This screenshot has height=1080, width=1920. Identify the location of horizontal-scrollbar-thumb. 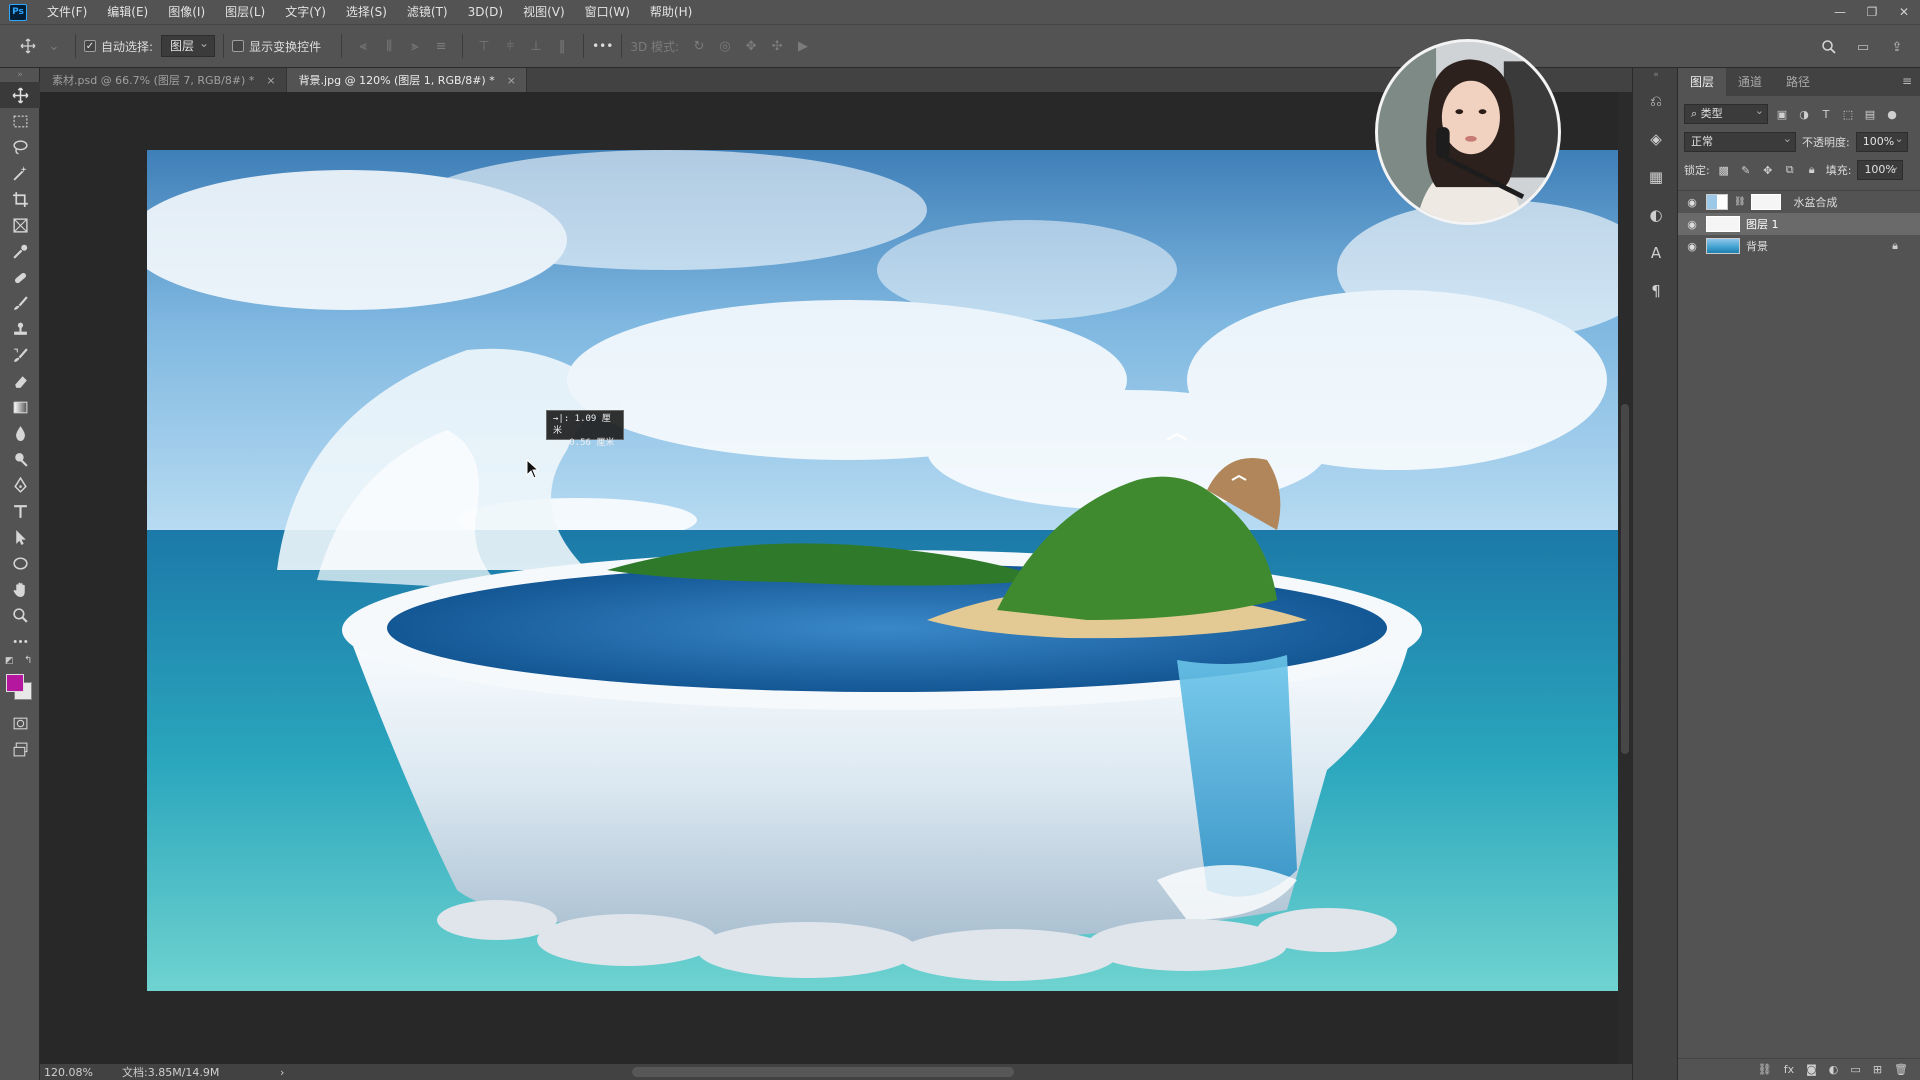
(823, 1072).